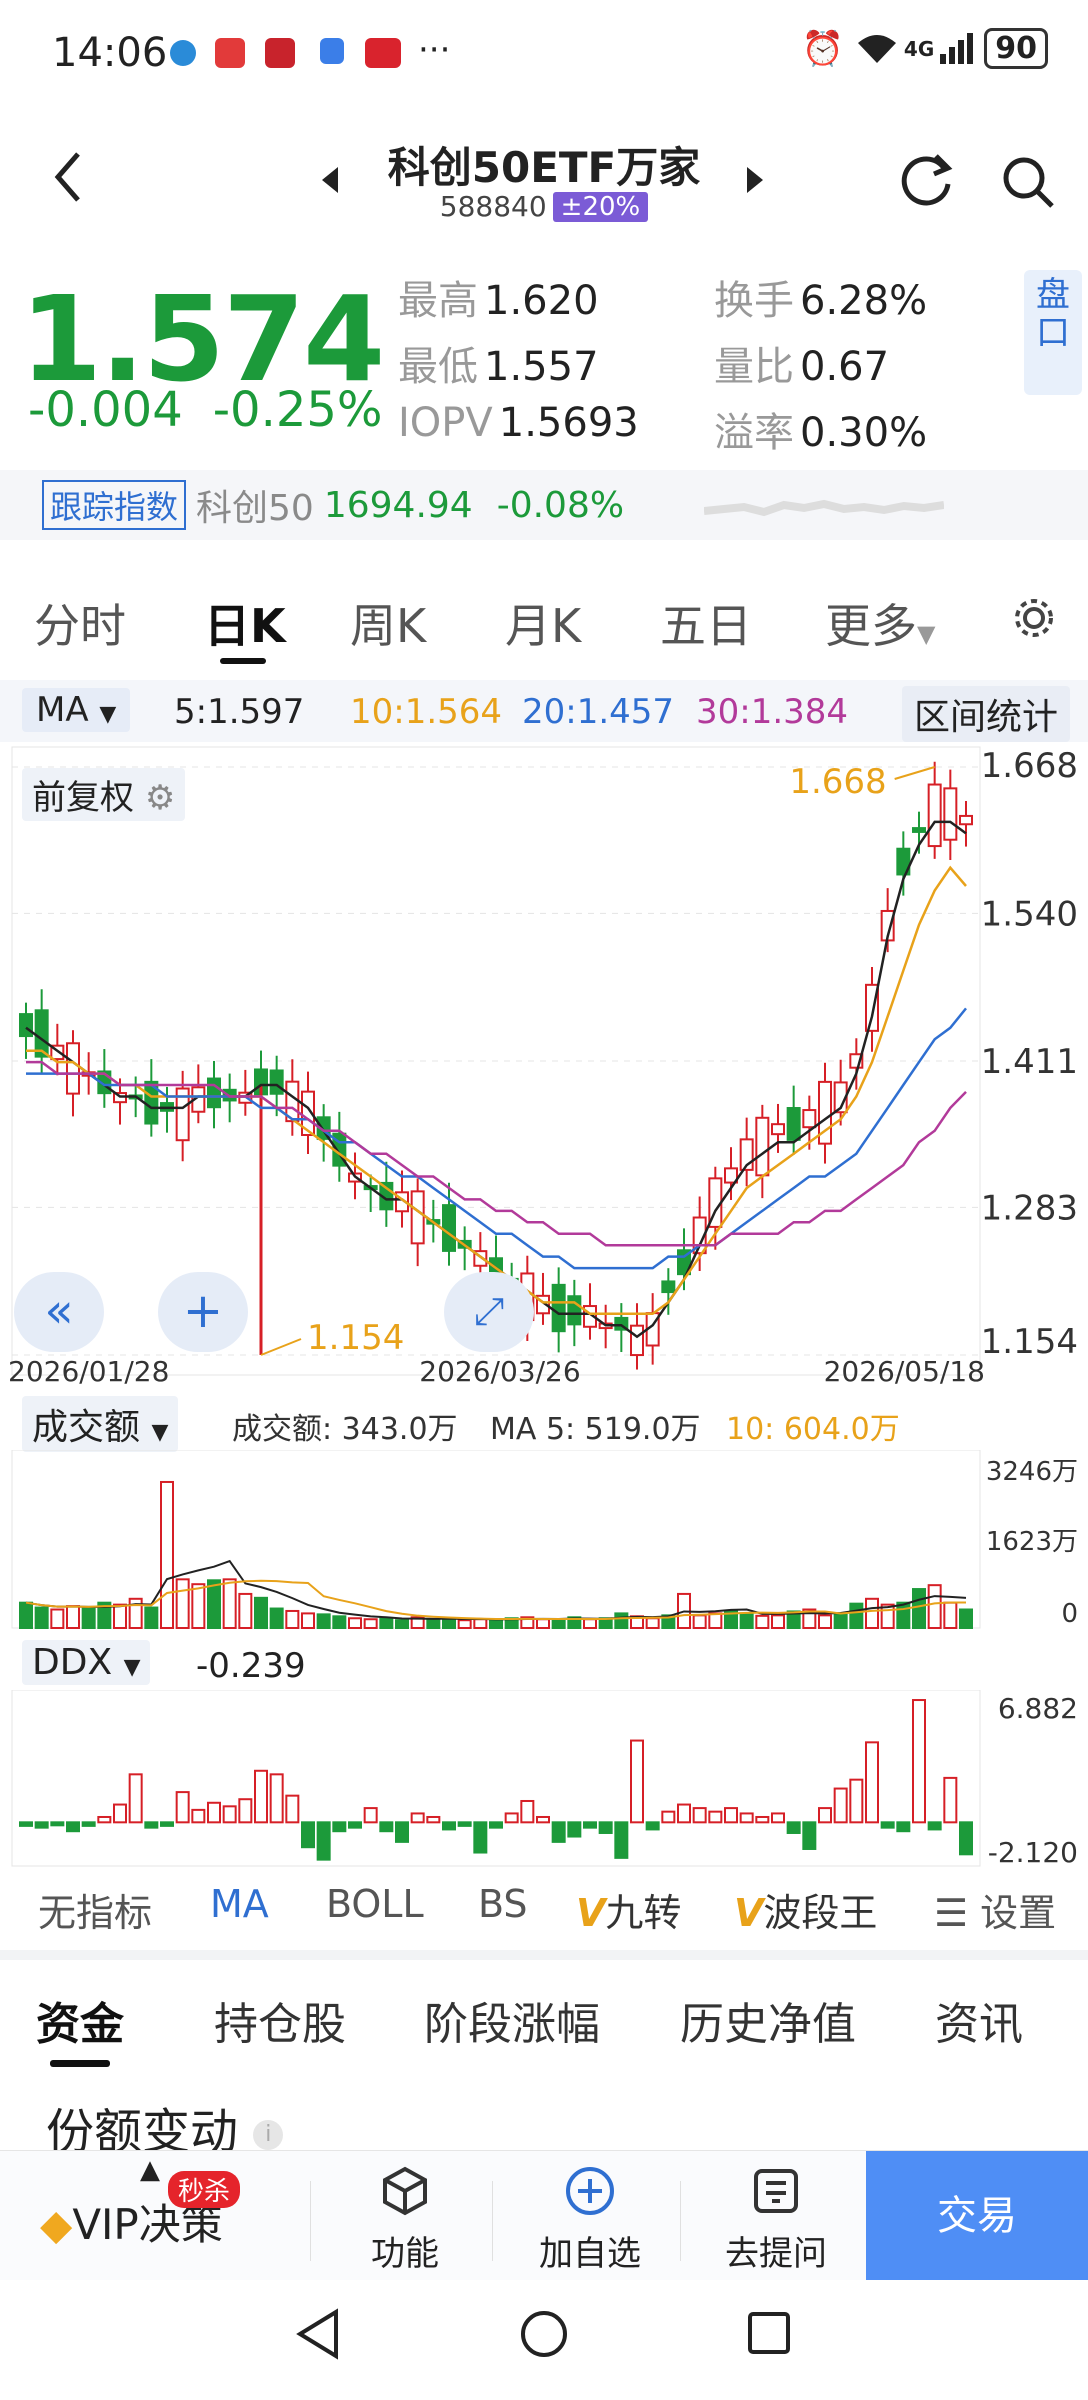 This screenshot has height=2400, width=1088. I want to click on indicator-tab-bs: BS, so click(503, 1904).